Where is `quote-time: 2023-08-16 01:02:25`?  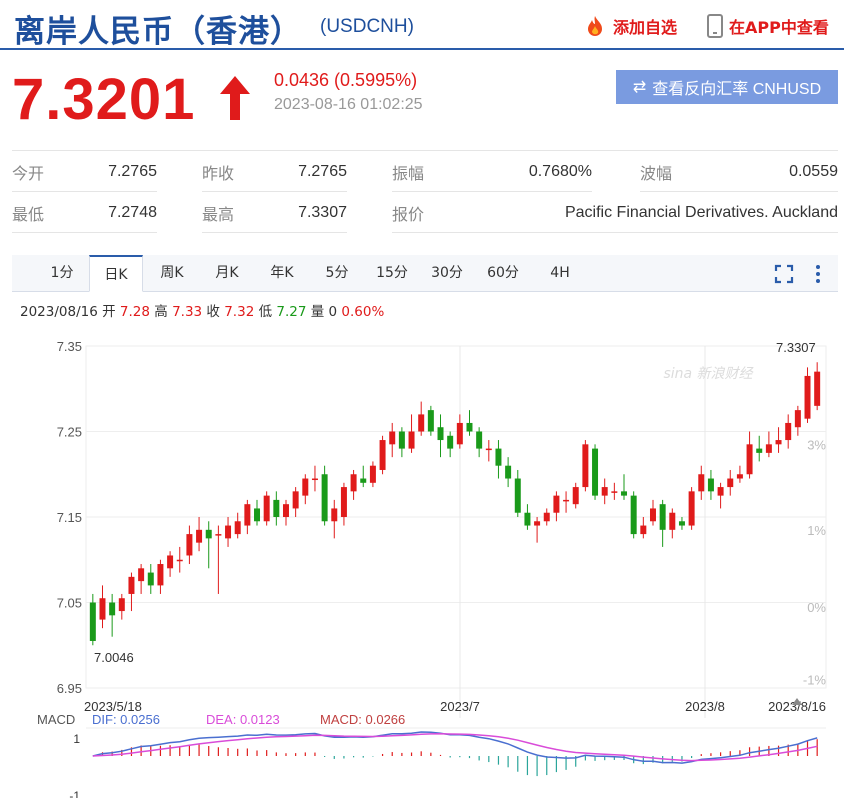
quote-time: 2023-08-16 01:02:25 is located at coordinates (348, 104).